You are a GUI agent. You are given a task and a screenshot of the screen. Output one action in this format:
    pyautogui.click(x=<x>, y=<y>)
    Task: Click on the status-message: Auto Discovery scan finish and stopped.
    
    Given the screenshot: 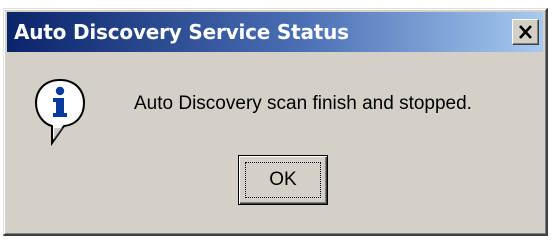 What is the action you would take?
    pyautogui.click(x=303, y=103)
    